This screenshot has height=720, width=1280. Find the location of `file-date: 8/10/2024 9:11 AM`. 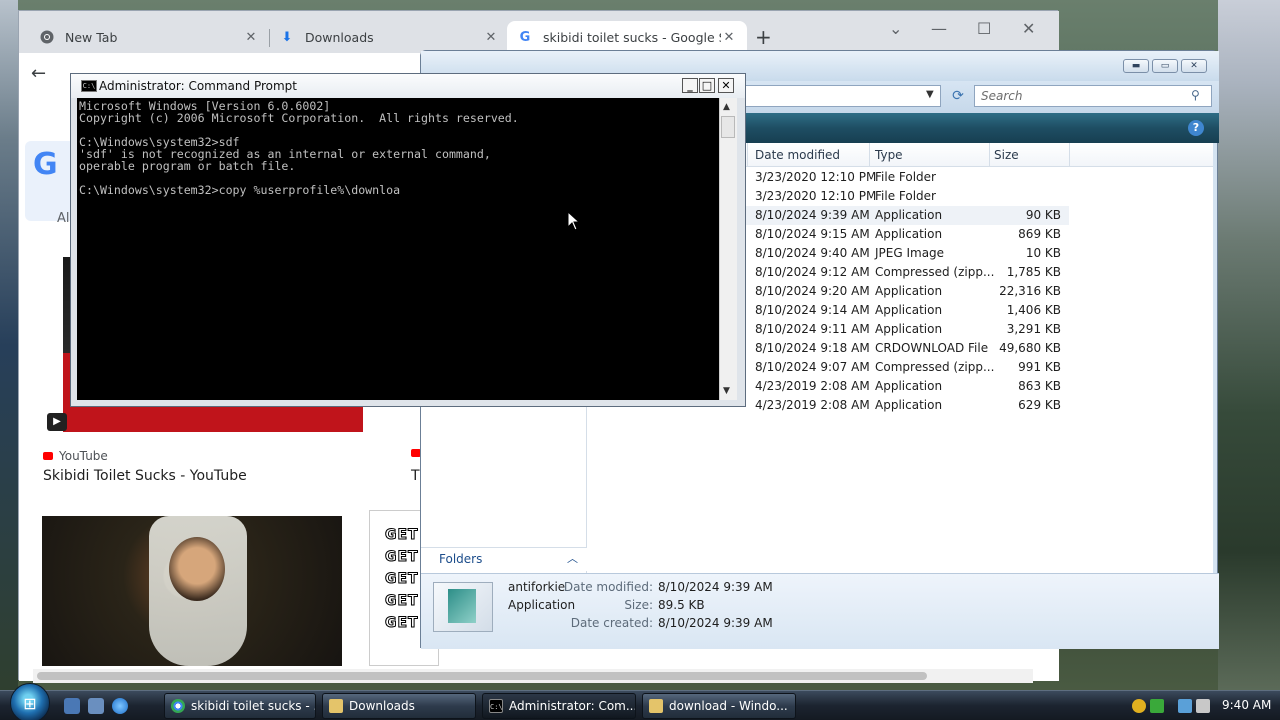

file-date: 8/10/2024 9:11 AM is located at coordinates (812, 329).